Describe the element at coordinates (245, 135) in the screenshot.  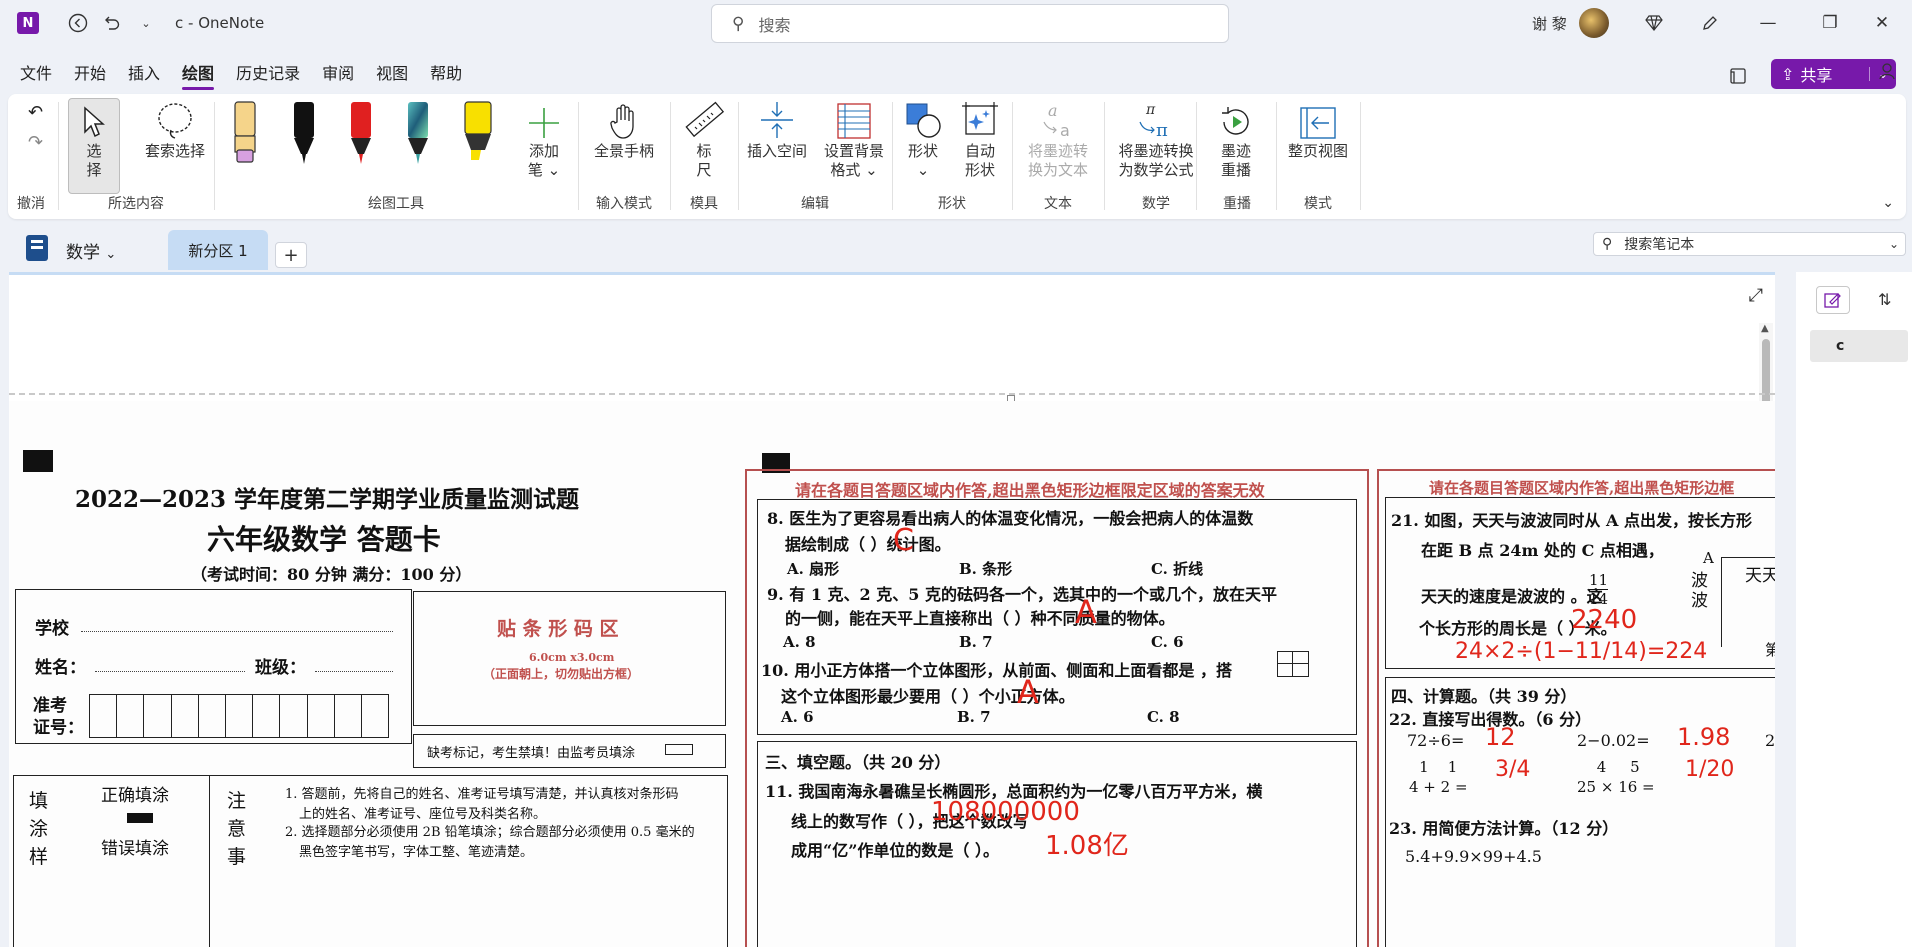
I see `pen-highlighter-yellow-icon` at that location.